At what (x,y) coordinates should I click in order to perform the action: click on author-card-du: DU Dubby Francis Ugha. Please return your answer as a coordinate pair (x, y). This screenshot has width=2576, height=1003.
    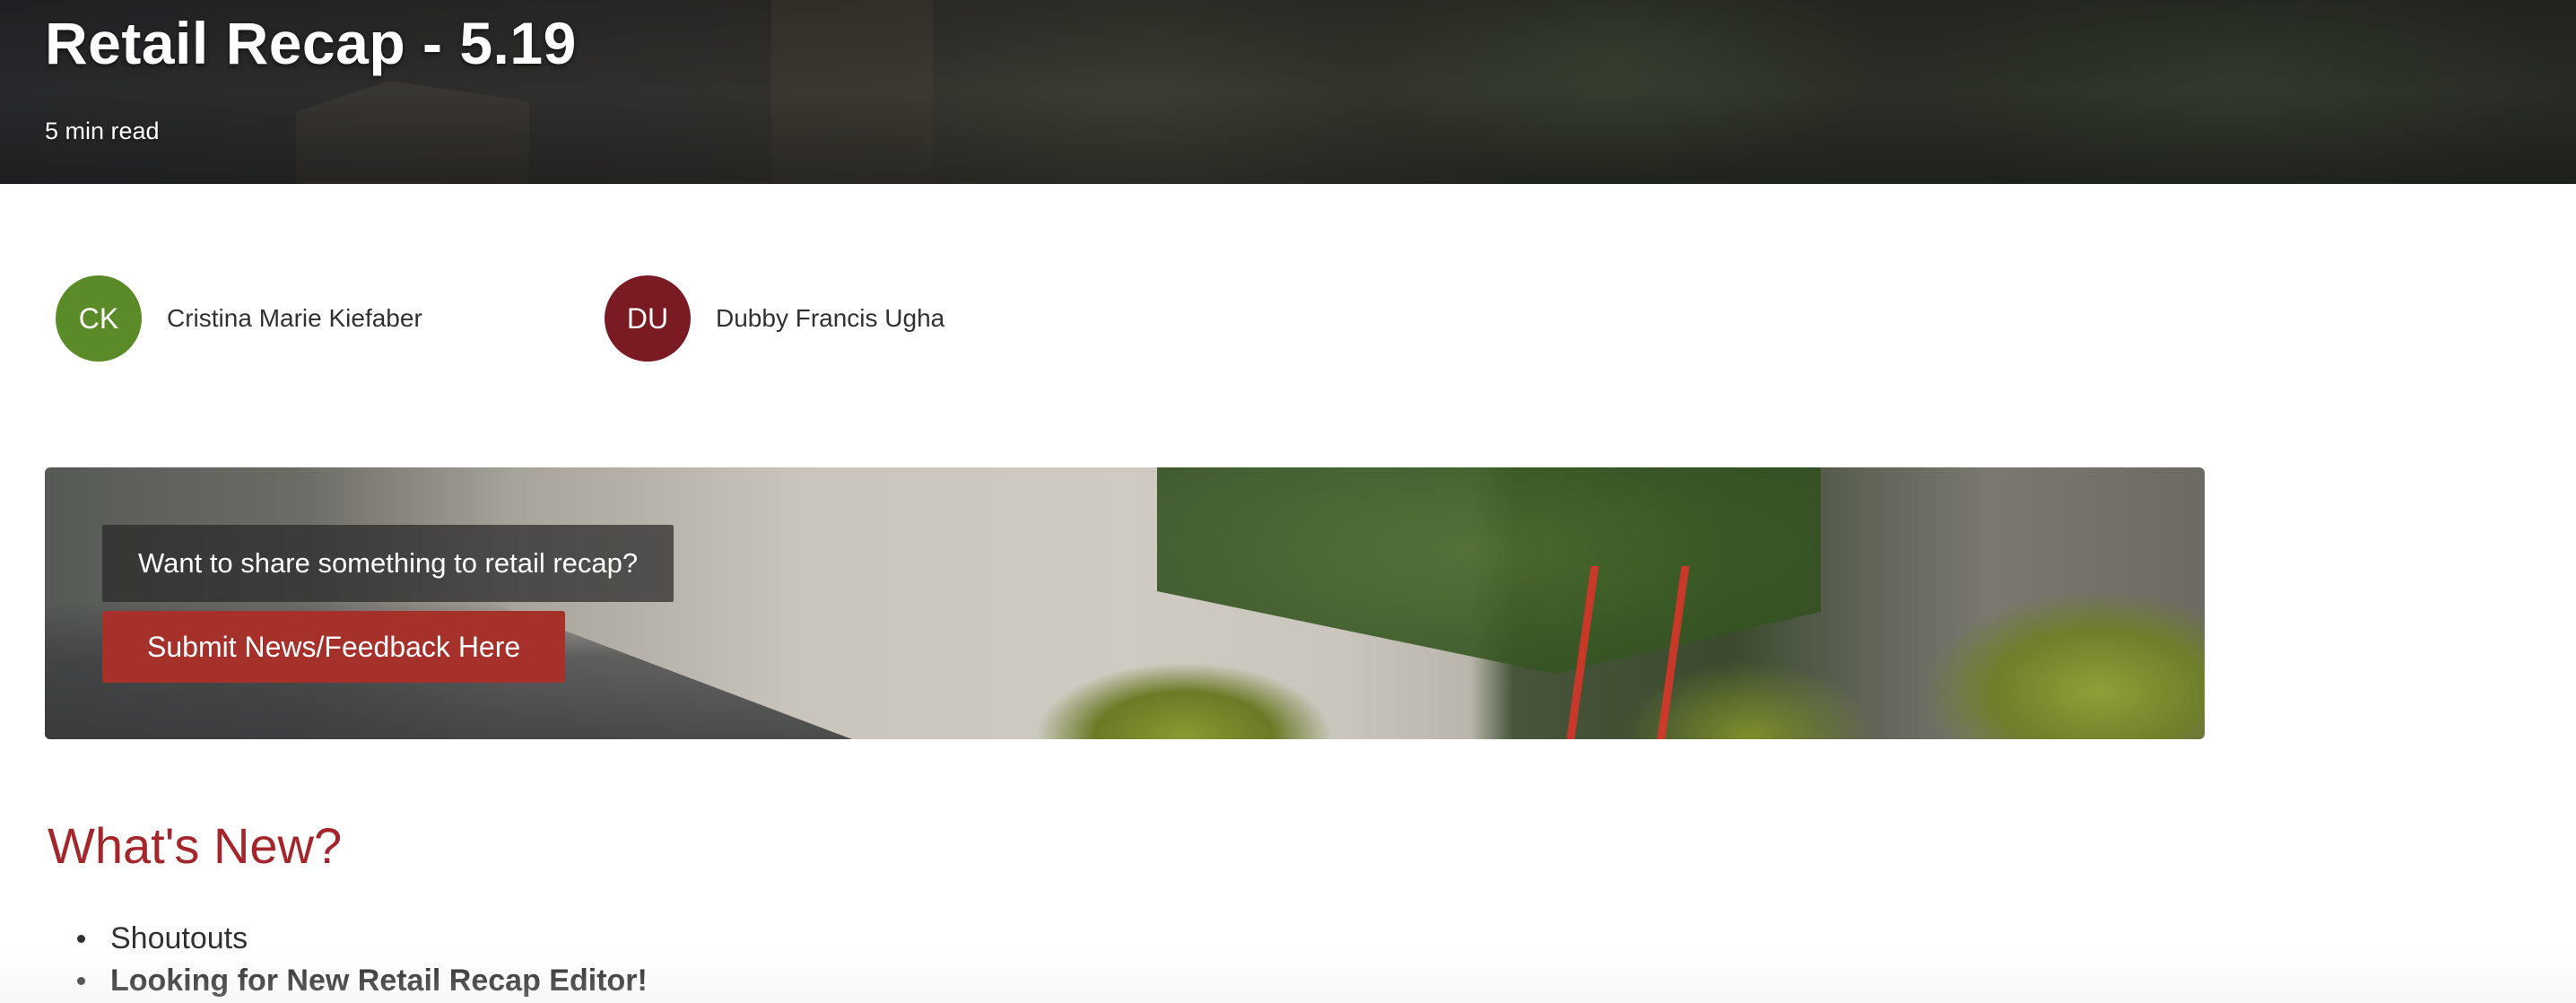
    Looking at the image, I should click on (774, 318).